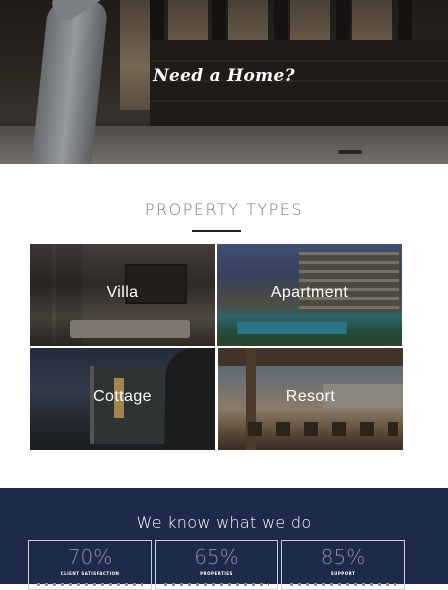 The image size is (448, 590). I want to click on stat-value: 85%, so click(343, 557).